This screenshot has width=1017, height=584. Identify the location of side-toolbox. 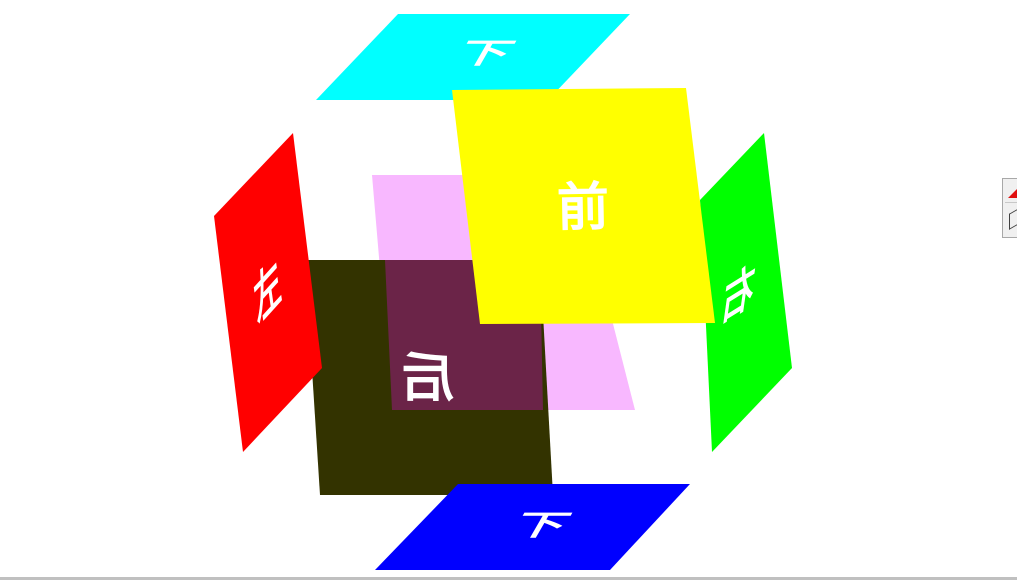
(1009, 208).